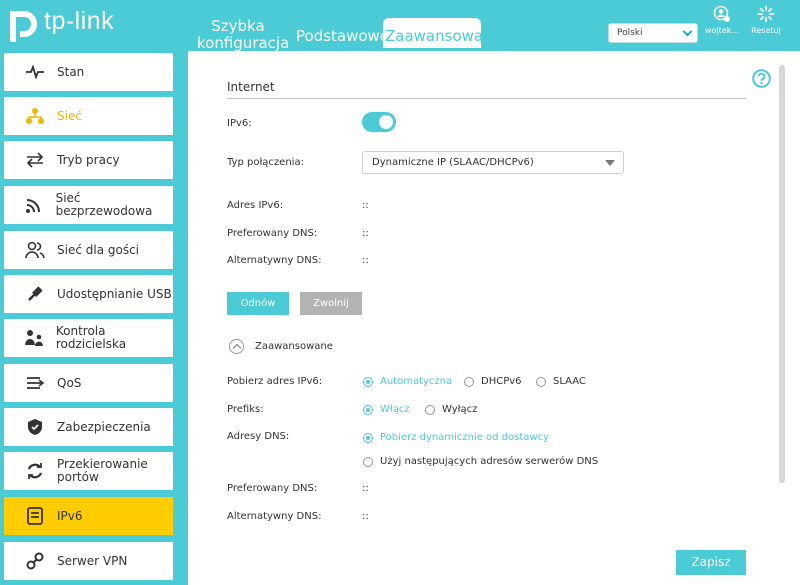 The width and height of the screenshot is (800, 585). What do you see at coordinates (272, 488) in the screenshot?
I see `adv-preferred-dns-label: Preferowany DNS:` at bounding box center [272, 488].